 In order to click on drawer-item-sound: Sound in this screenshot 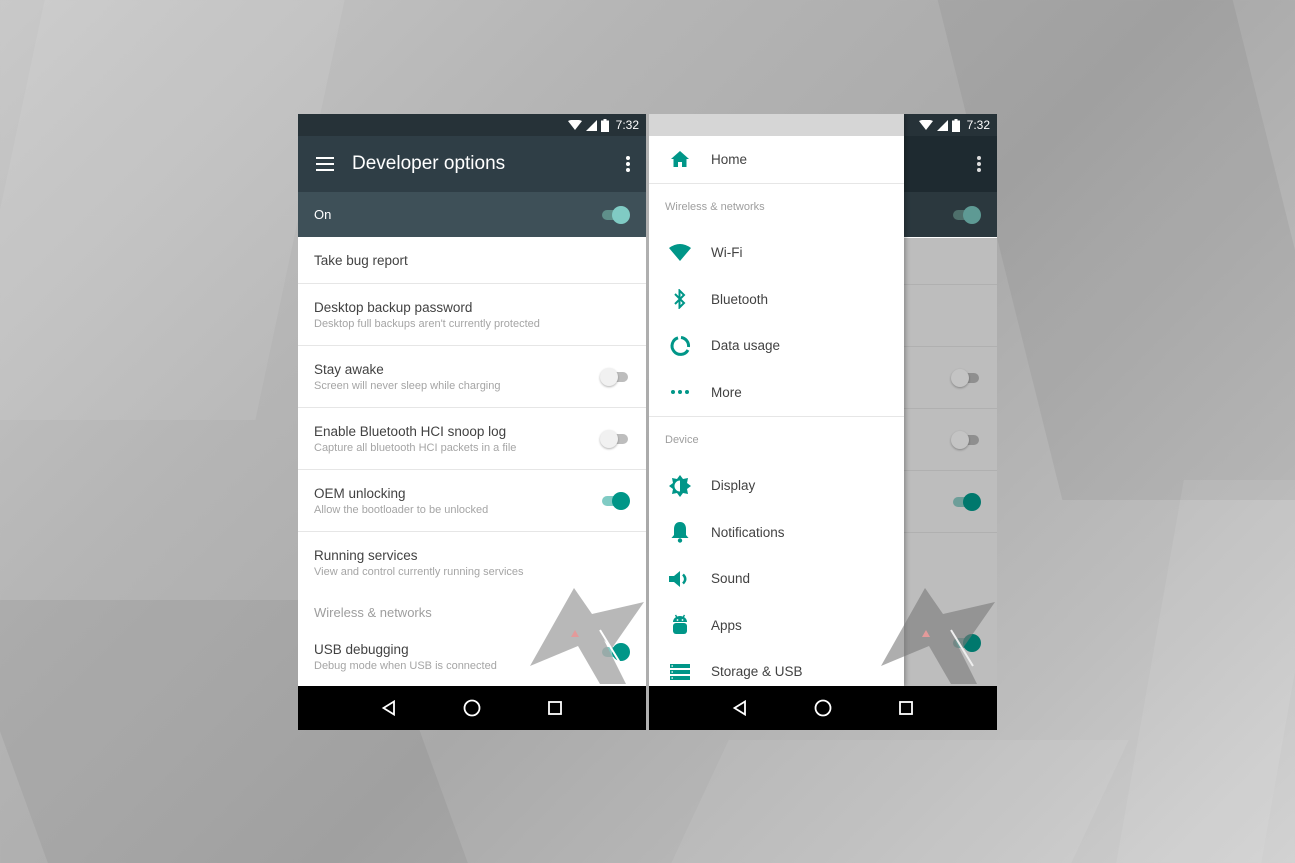, I will do `click(776, 579)`.